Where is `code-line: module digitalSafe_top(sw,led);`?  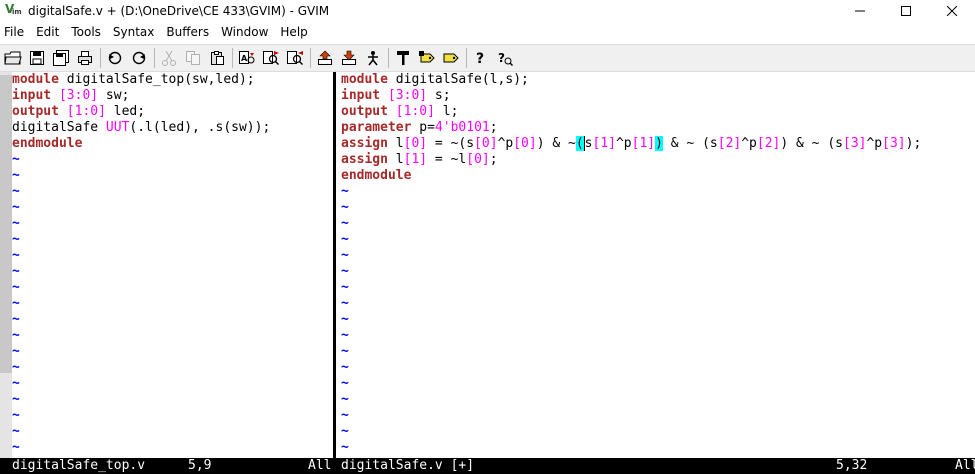 code-line: module digitalSafe_top(sw,led); is located at coordinates (171, 80).